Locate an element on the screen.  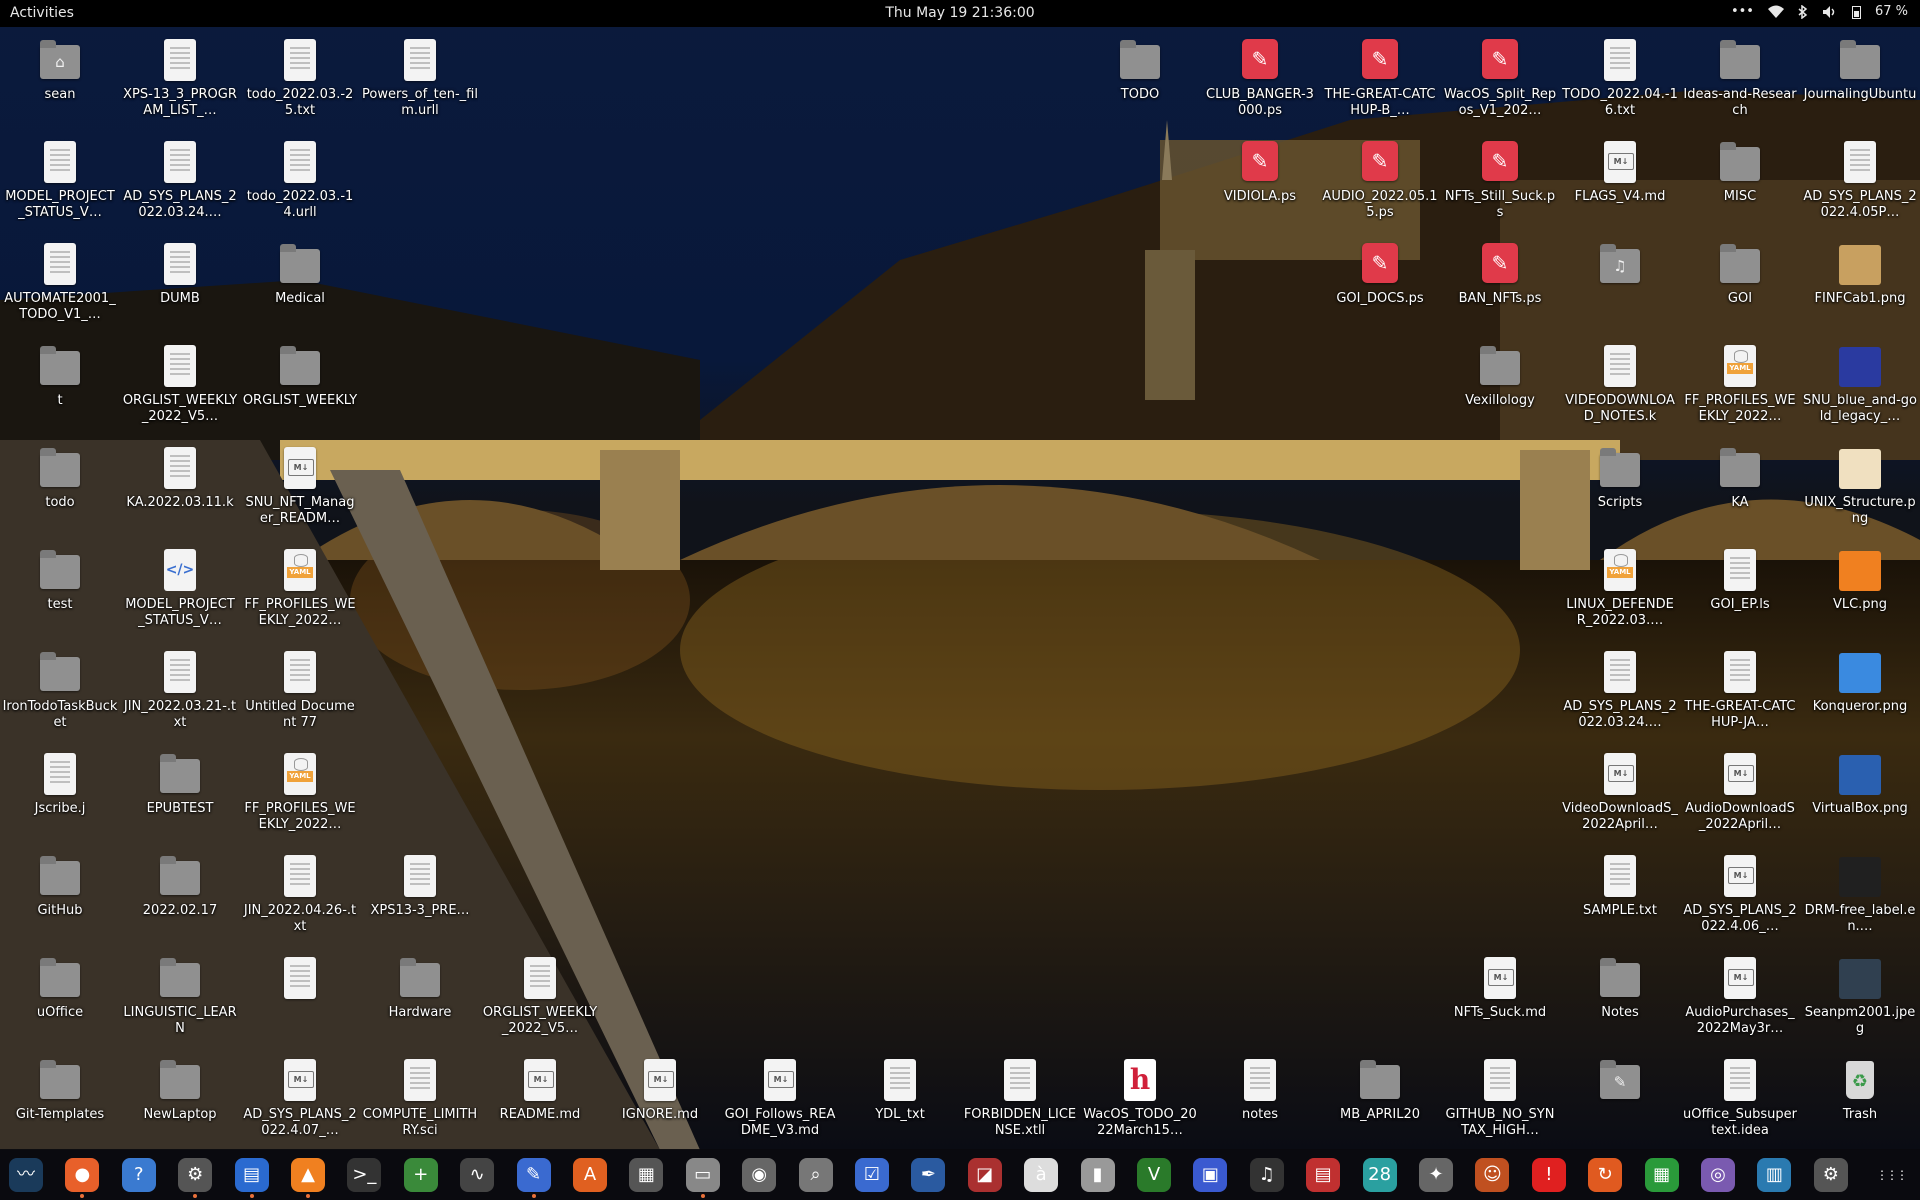
desktop-icon-vidiola-ps: ✎ VIDIOLA.ps is located at coordinates (1260, 185).